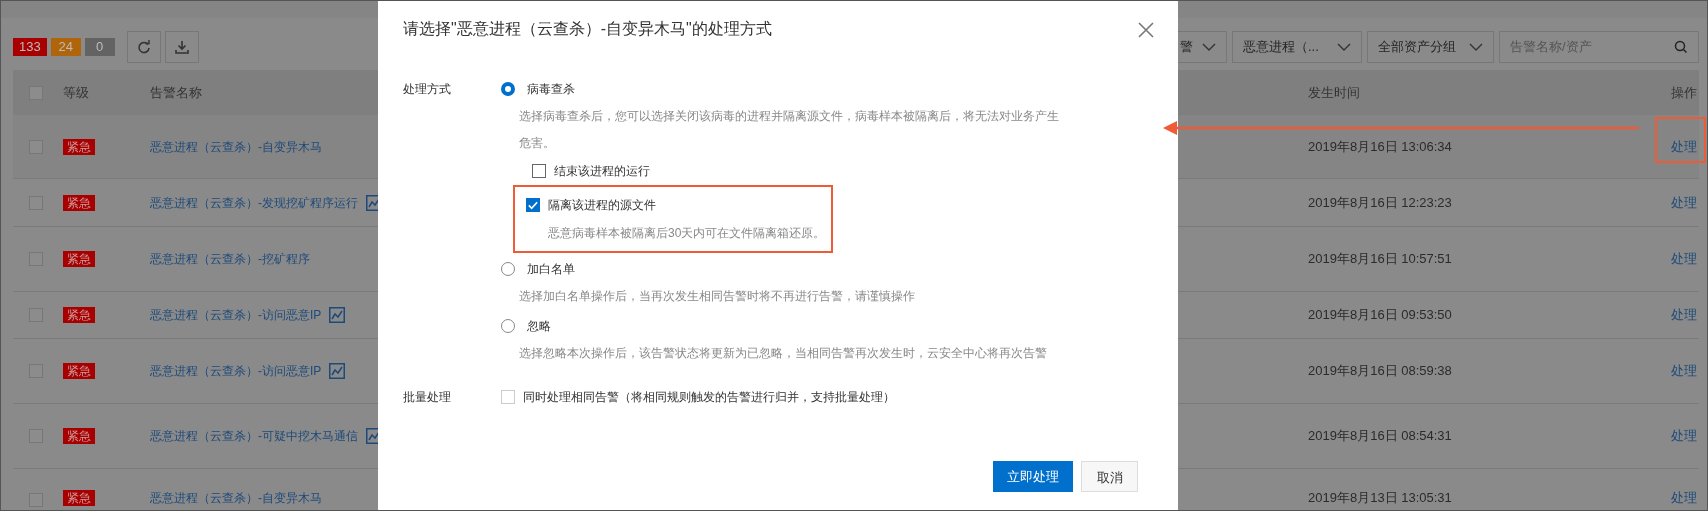 Image resolution: width=1708 pixels, height=511 pixels. What do you see at coordinates (551, 89) in the screenshot?
I see `option-label: 病毒查杀` at bounding box center [551, 89].